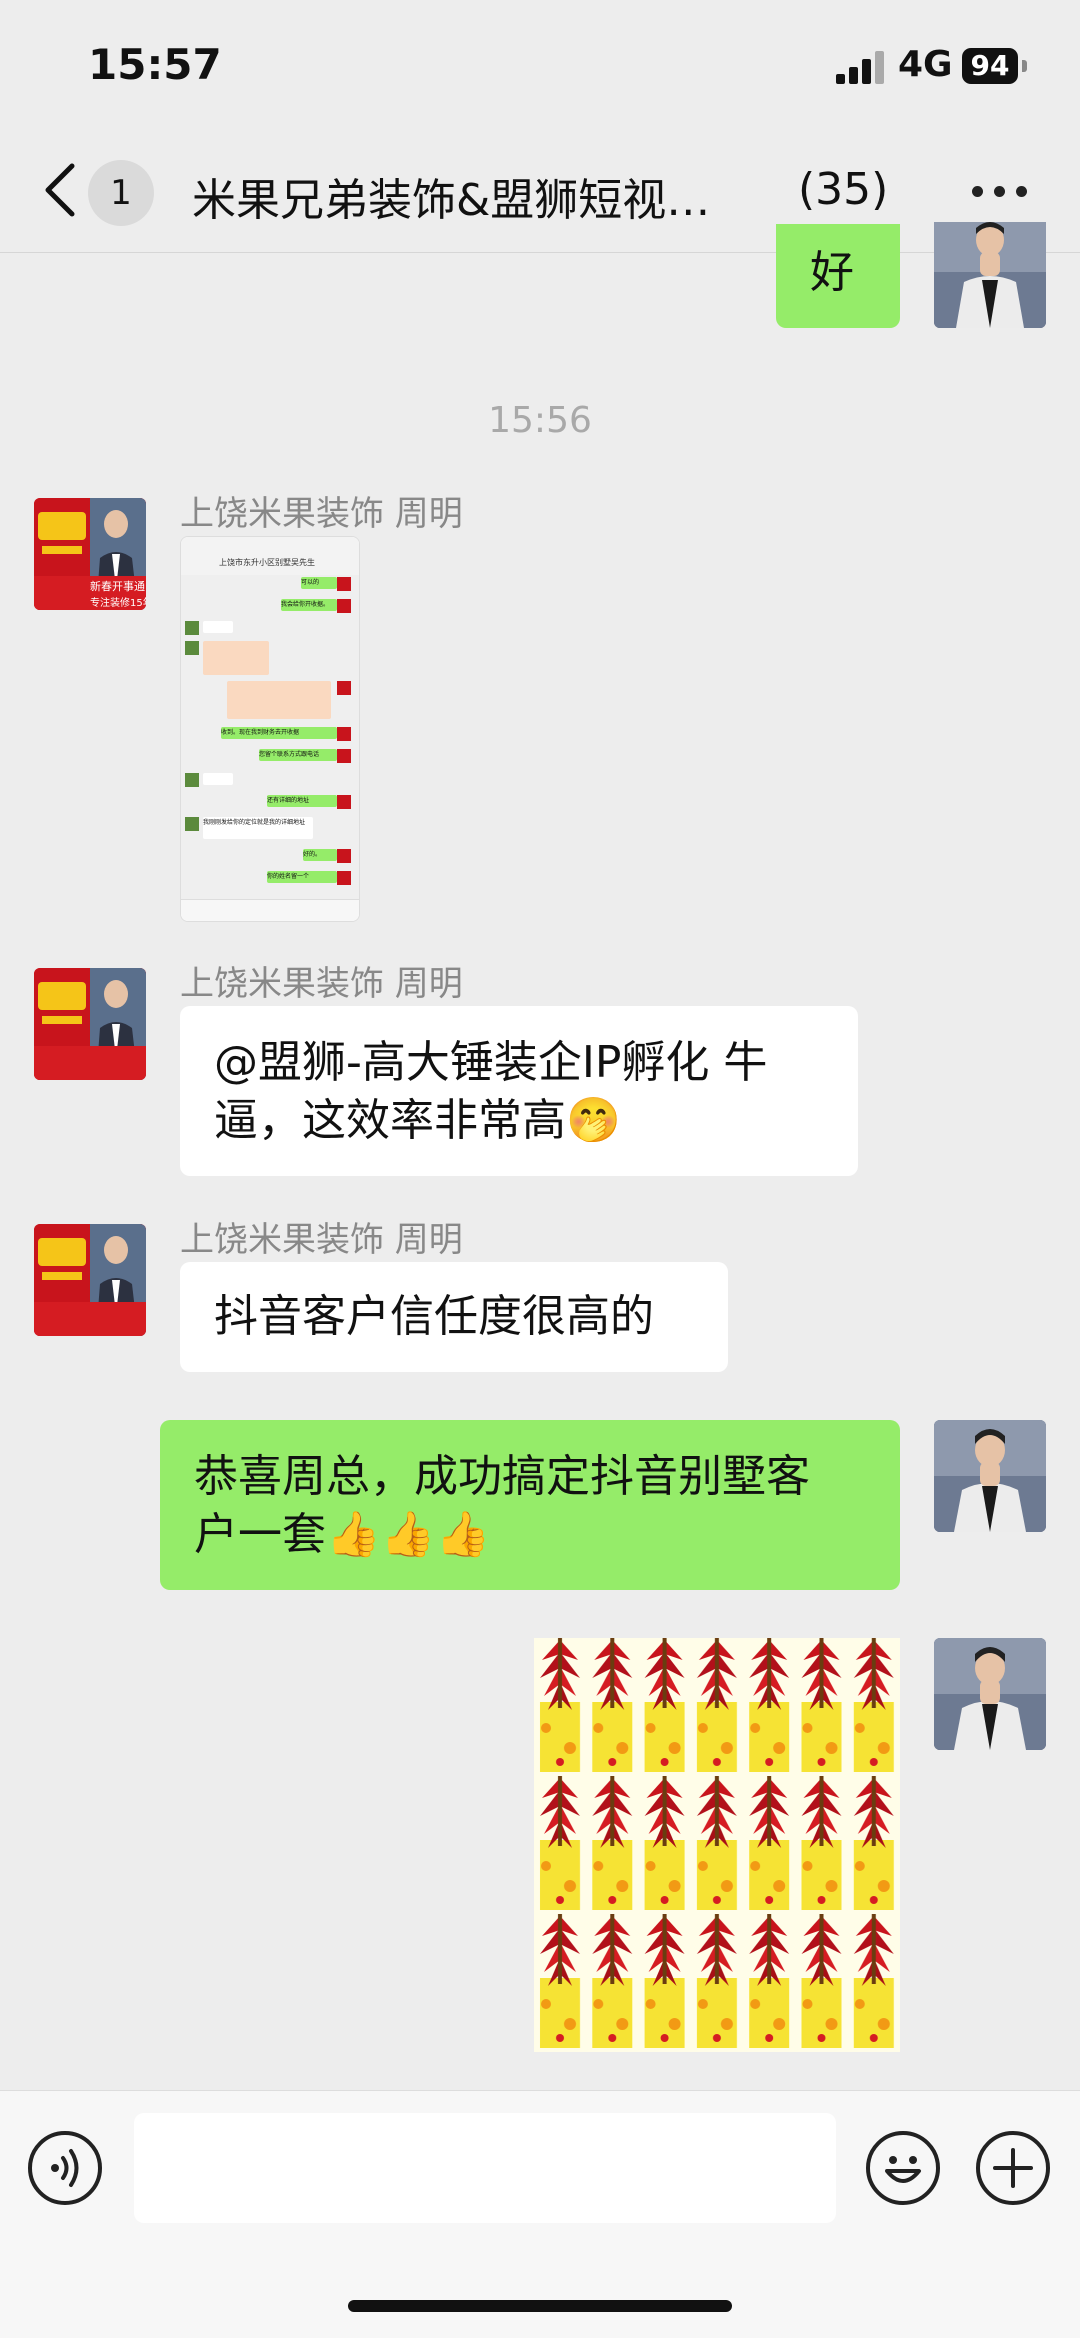 This screenshot has width=1080, height=2338. What do you see at coordinates (320, 855) in the screenshot?
I see `thumb-row: 好的。` at bounding box center [320, 855].